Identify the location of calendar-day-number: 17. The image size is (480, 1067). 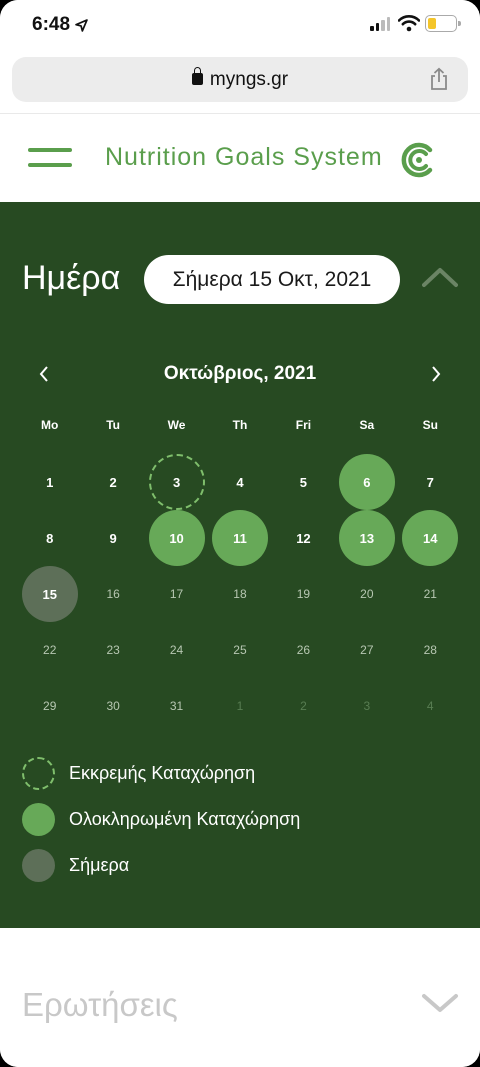
(176, 594).